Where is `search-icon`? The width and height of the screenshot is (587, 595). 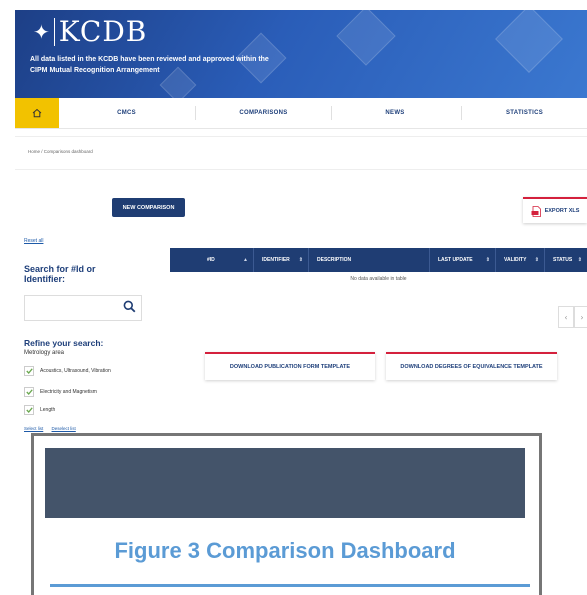 search-icon is located at coordinates (129, 306).